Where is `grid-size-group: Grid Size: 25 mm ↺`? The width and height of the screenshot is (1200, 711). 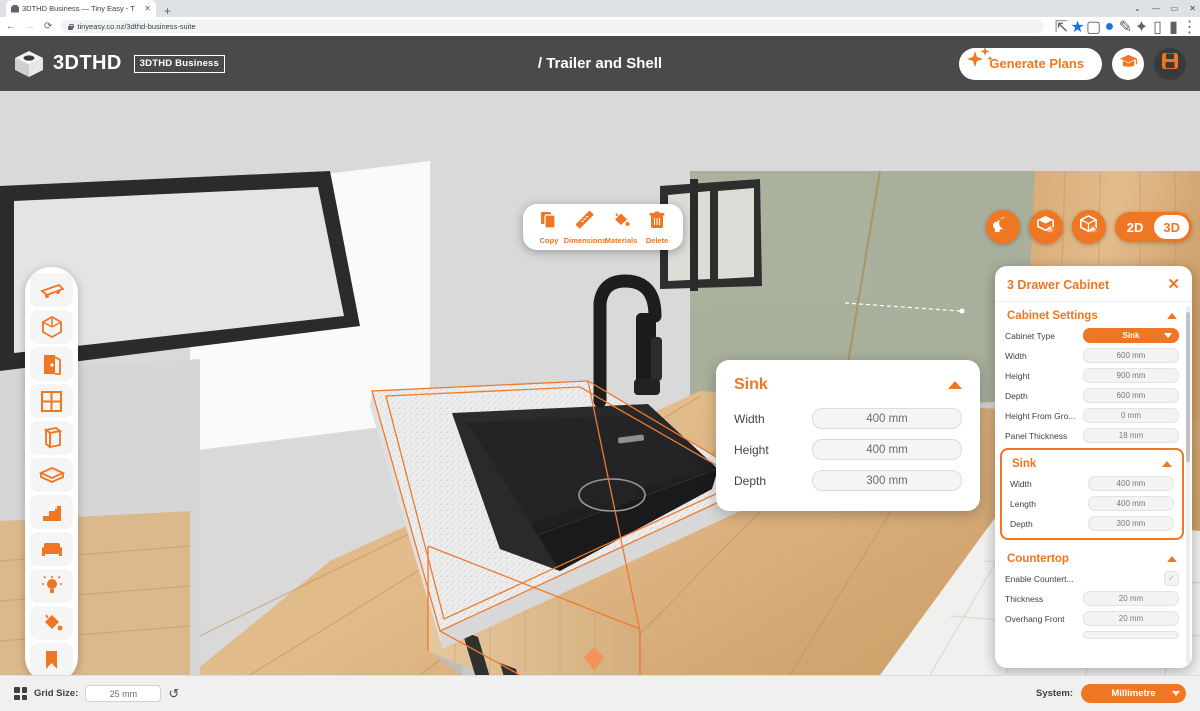
grid-size-group: Grid Size: 25 mm ↺ is located at coordinates (96, 693).